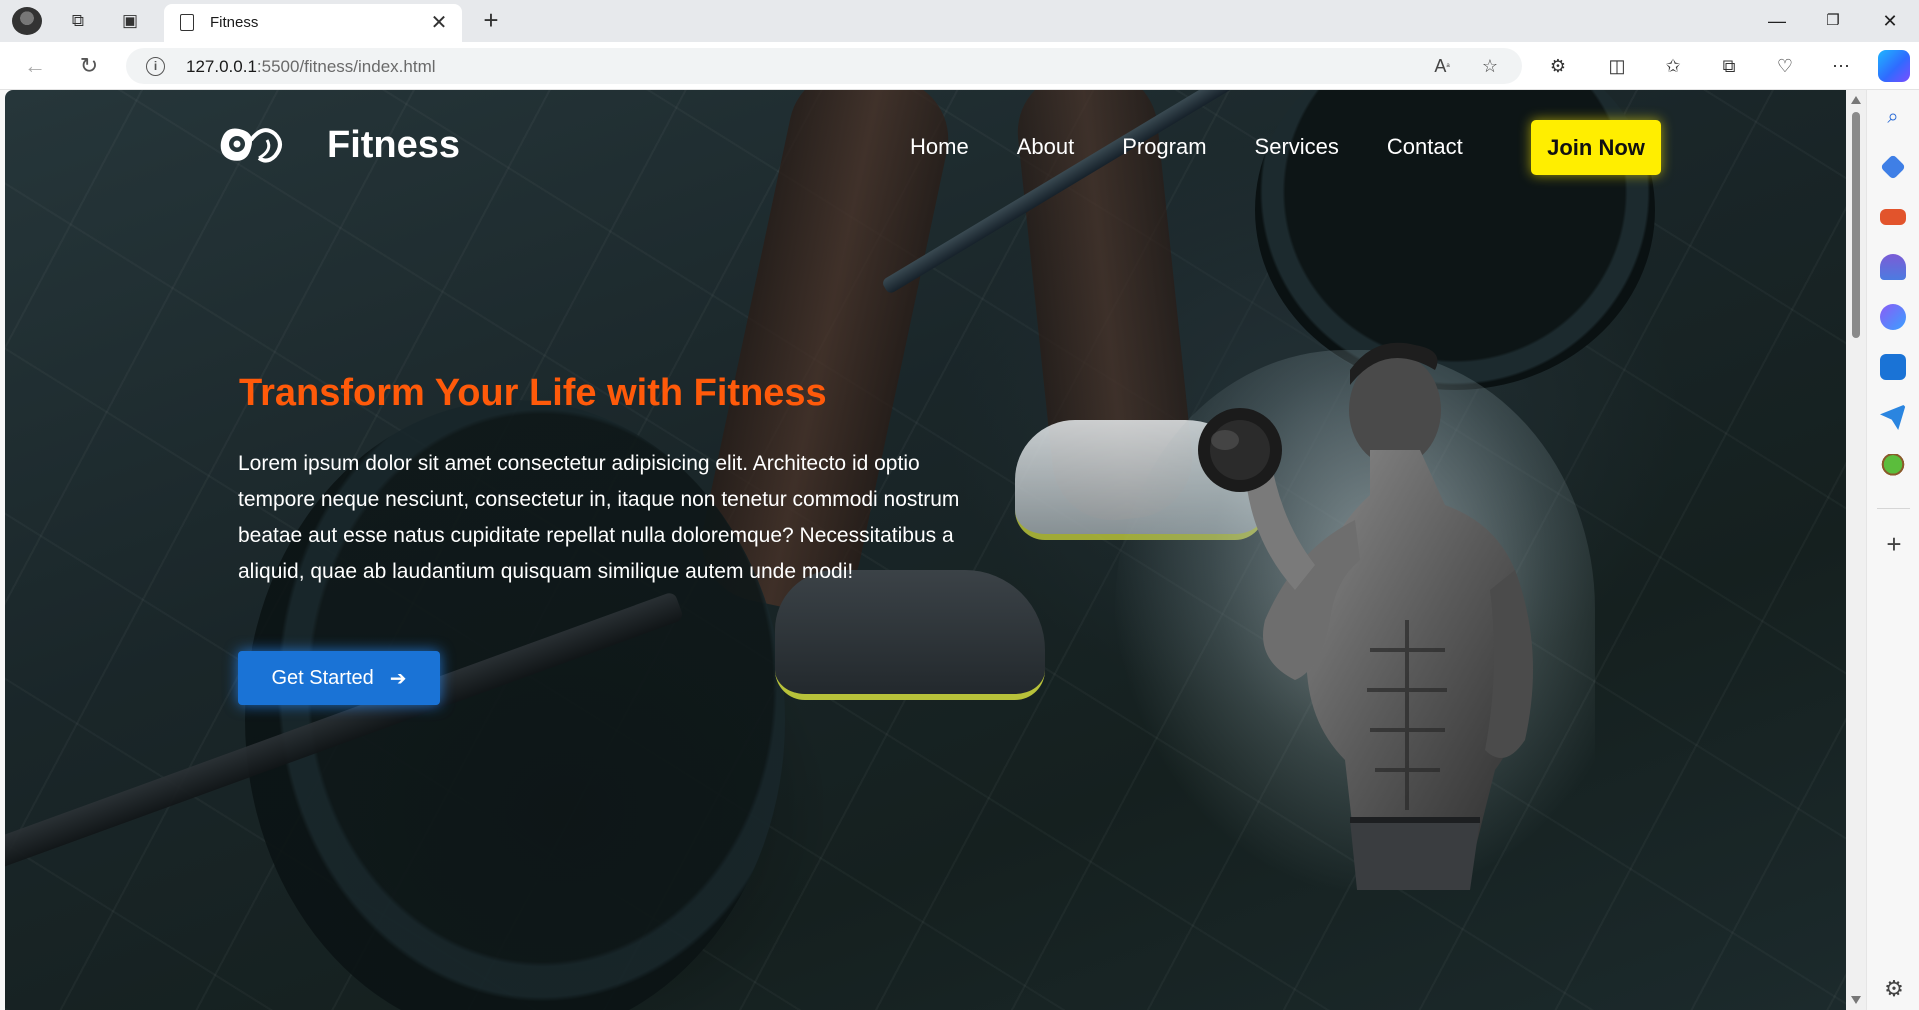 Image resolution: width=1919 pixels, height=1010 pixels. What do you see at coordinates (1210, 147) in the screenshot?
I see `main-nav: Home About Program Services Contact` at bounding box center [1210, 147].